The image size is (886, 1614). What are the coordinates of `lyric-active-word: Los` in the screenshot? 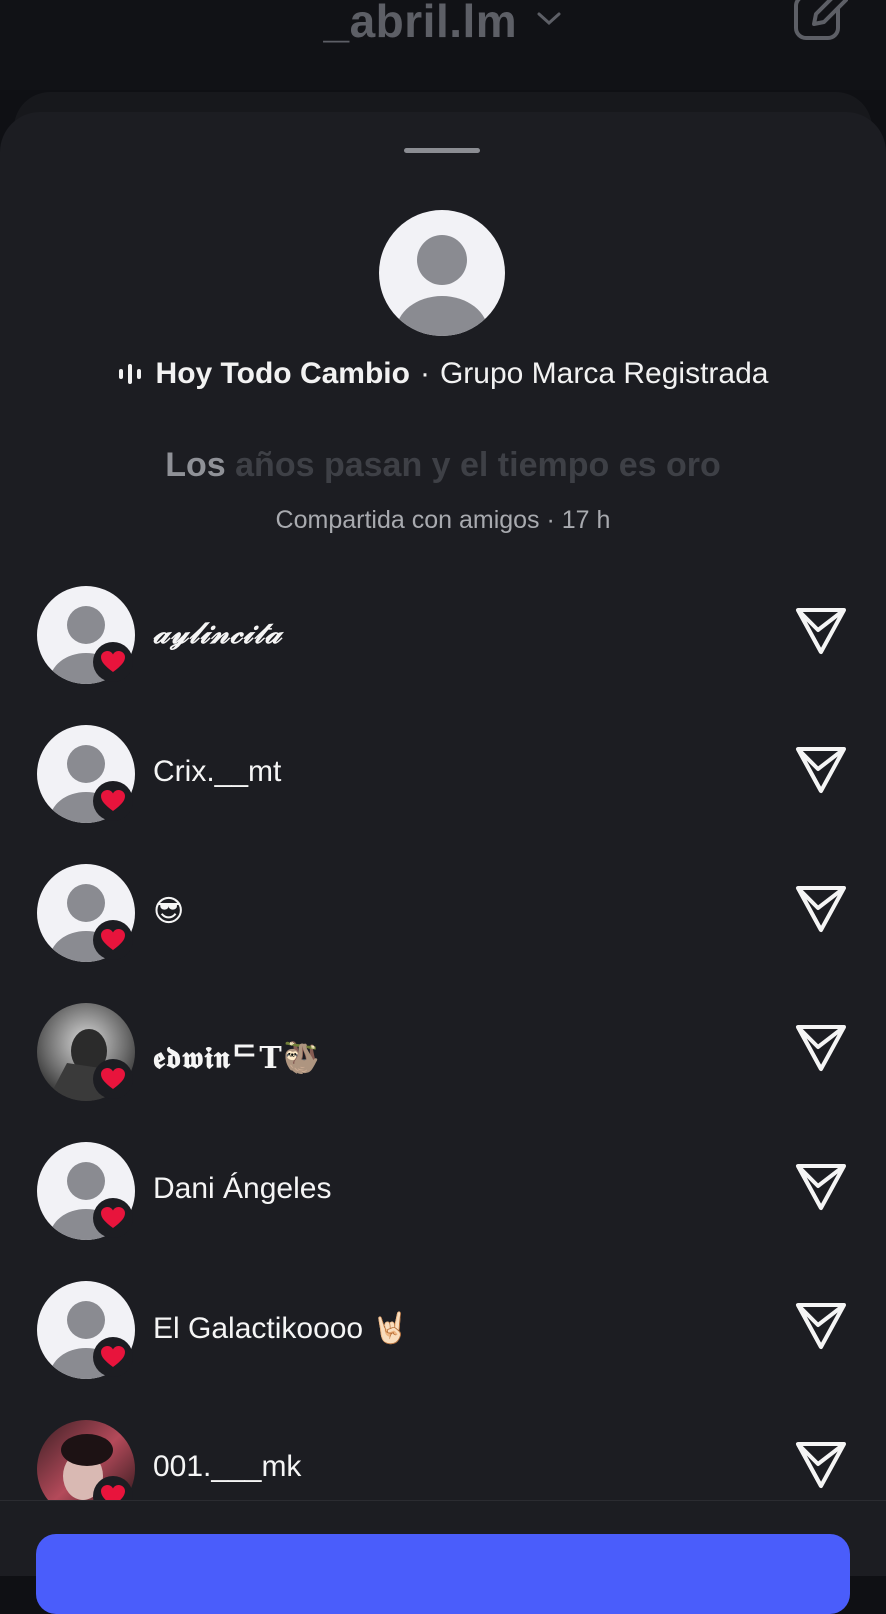 It's located at (195, 465).